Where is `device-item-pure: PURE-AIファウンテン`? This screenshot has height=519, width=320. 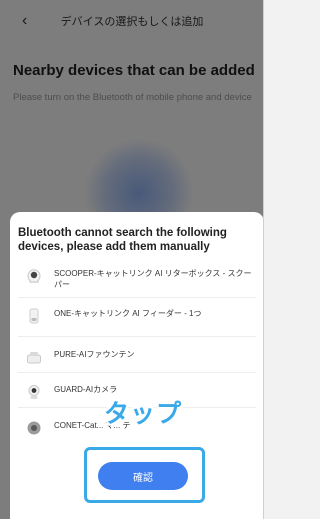 device-item-pure: PURE-AIファウンテン is located at coordinates (141, 357).